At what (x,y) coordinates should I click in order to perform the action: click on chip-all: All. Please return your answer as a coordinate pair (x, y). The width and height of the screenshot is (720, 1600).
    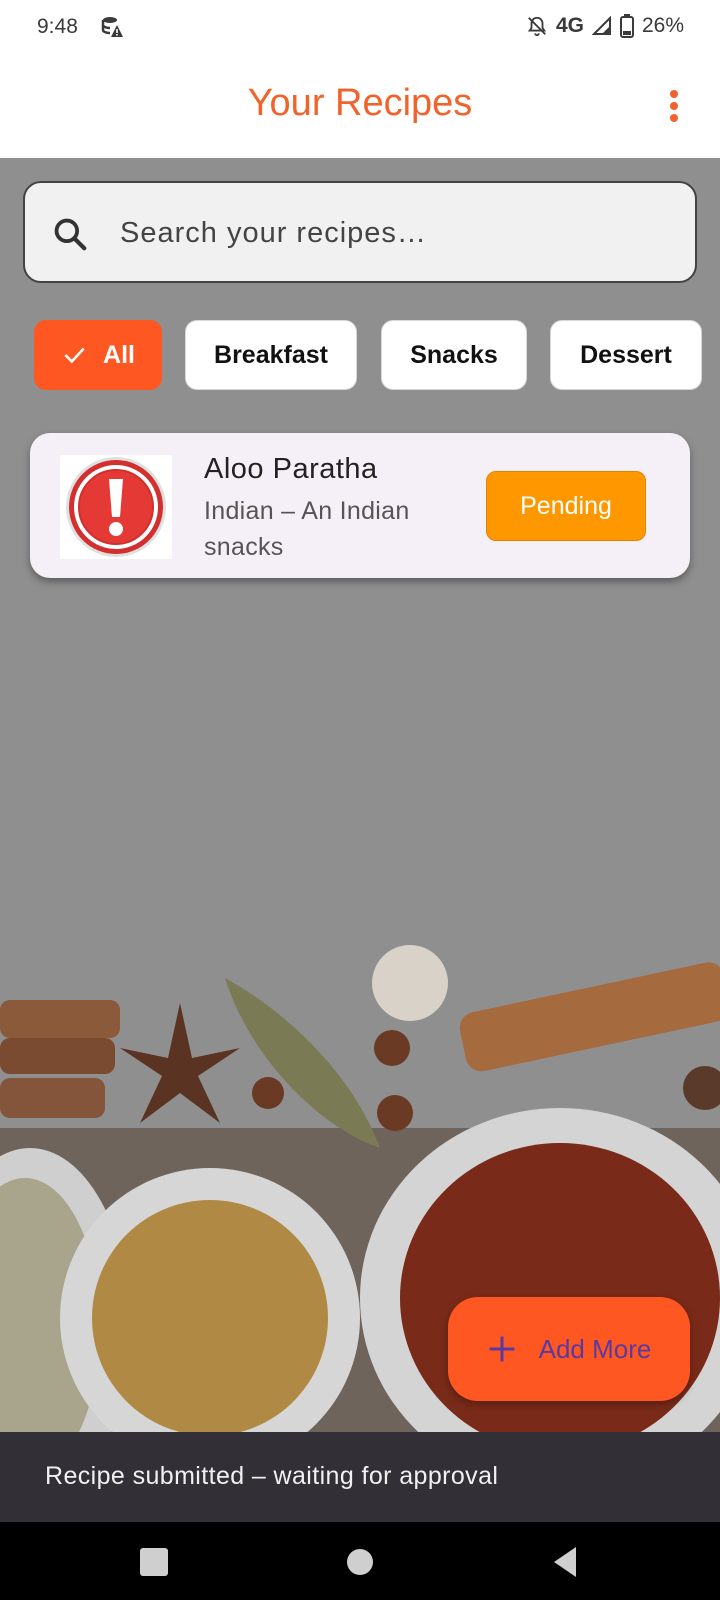
    Looking at the image, I should click on (98, 355).